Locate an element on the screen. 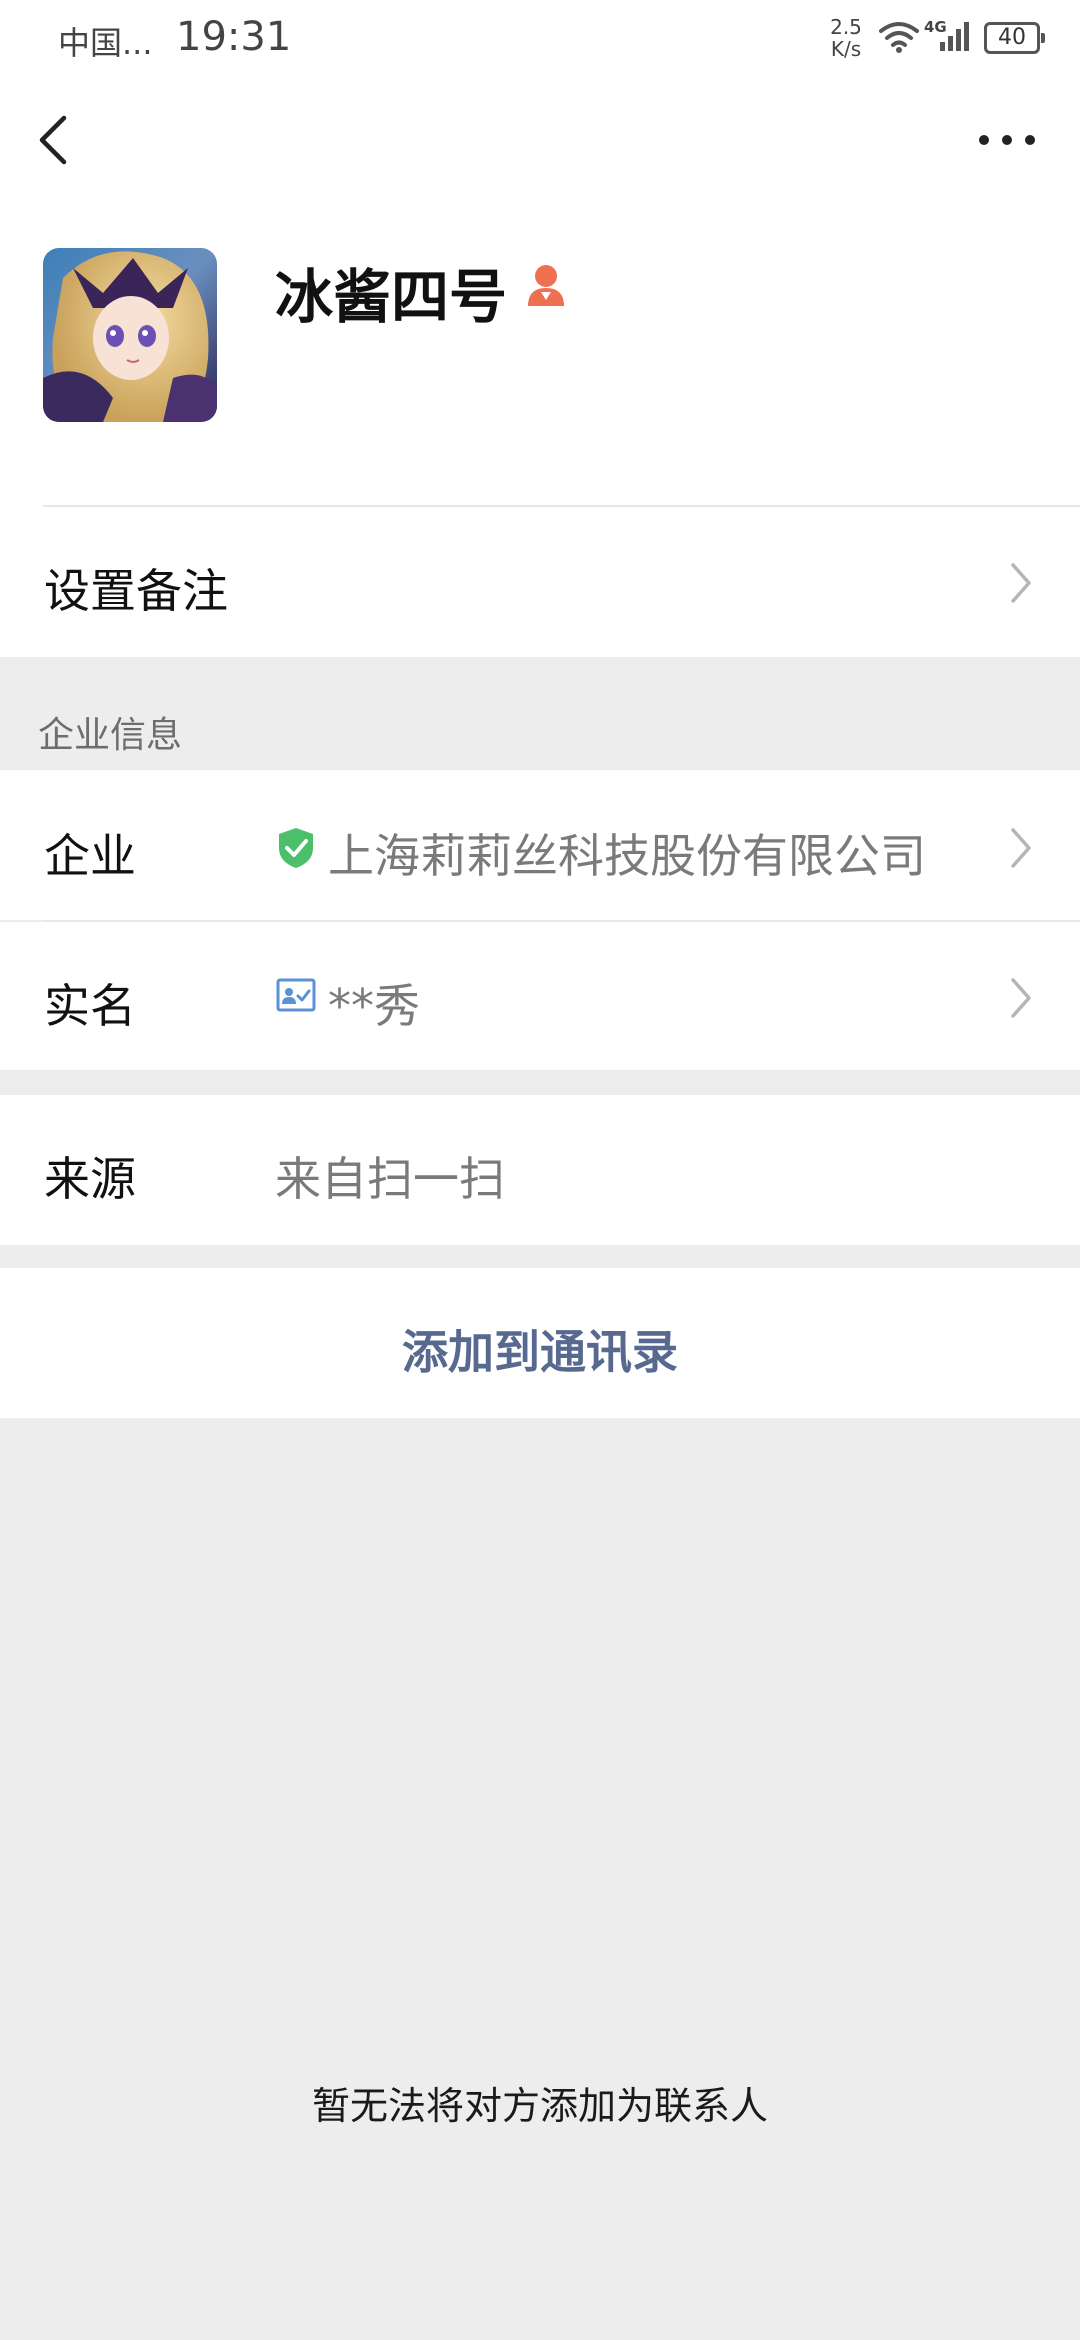  person-icon is located at coordinates (546, 285).